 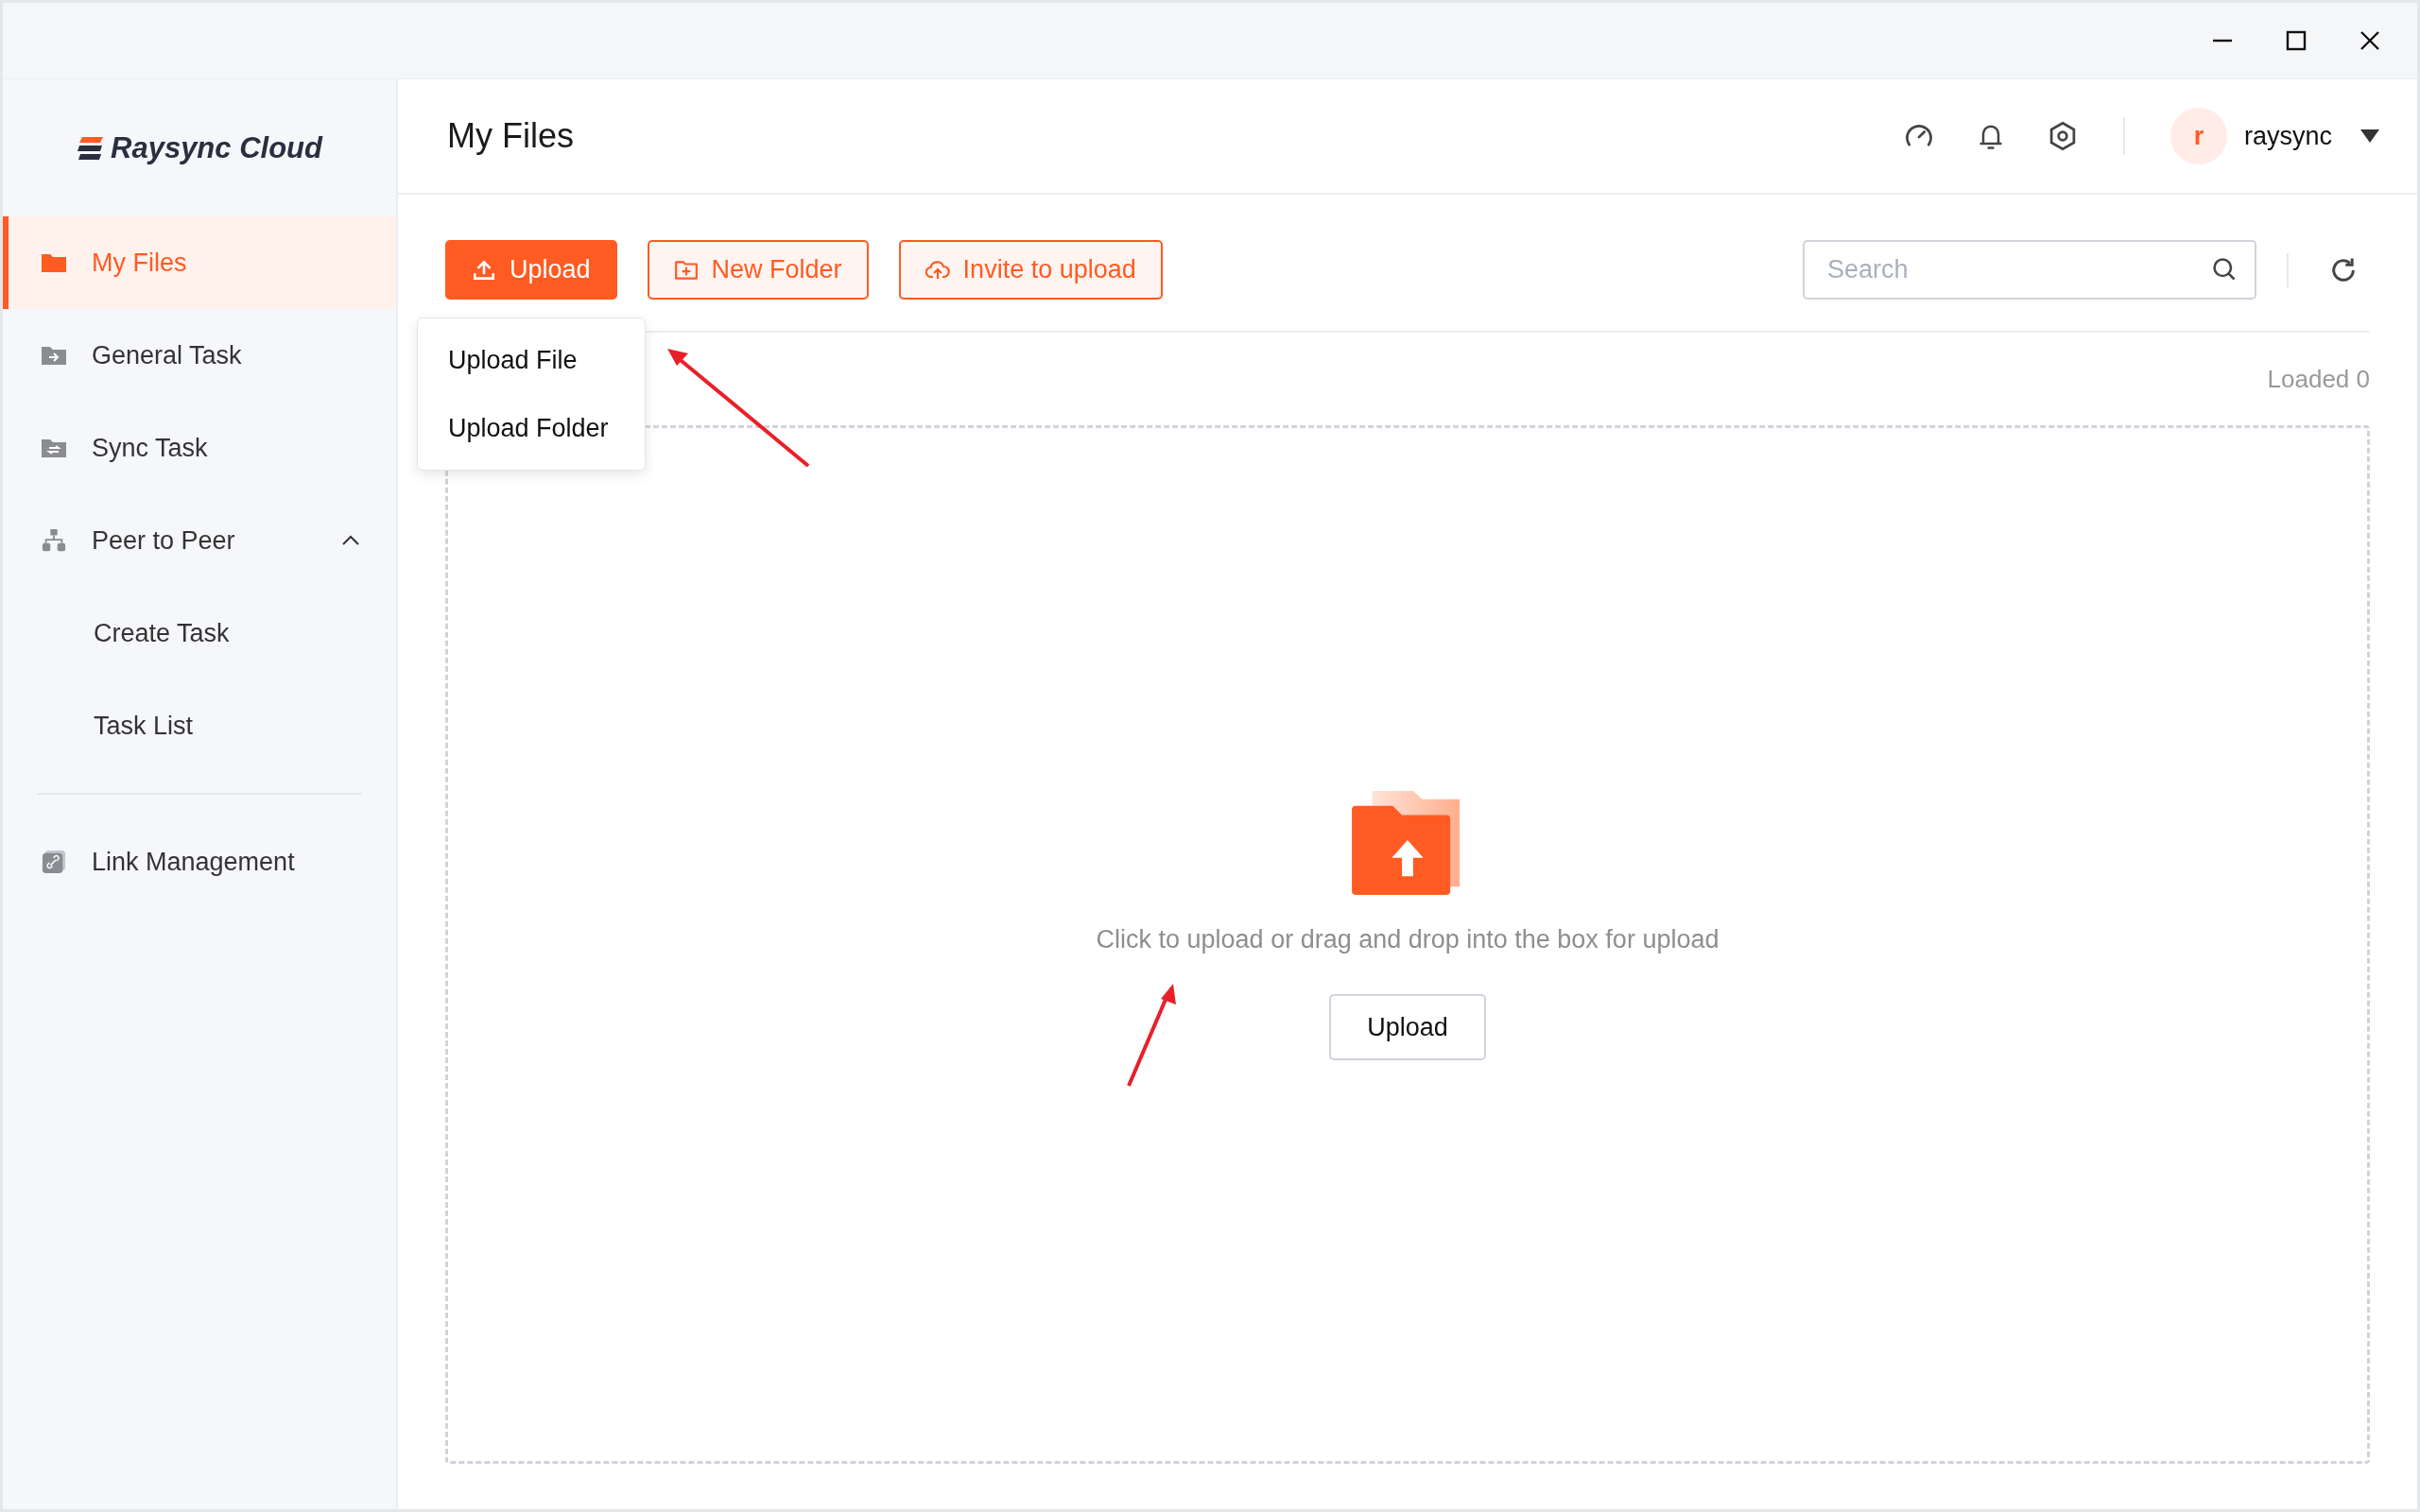 What do you see at coordinates (350, 540) in the screenshot?
I see `chevron-up-icon` at bounding box center [350, 540].